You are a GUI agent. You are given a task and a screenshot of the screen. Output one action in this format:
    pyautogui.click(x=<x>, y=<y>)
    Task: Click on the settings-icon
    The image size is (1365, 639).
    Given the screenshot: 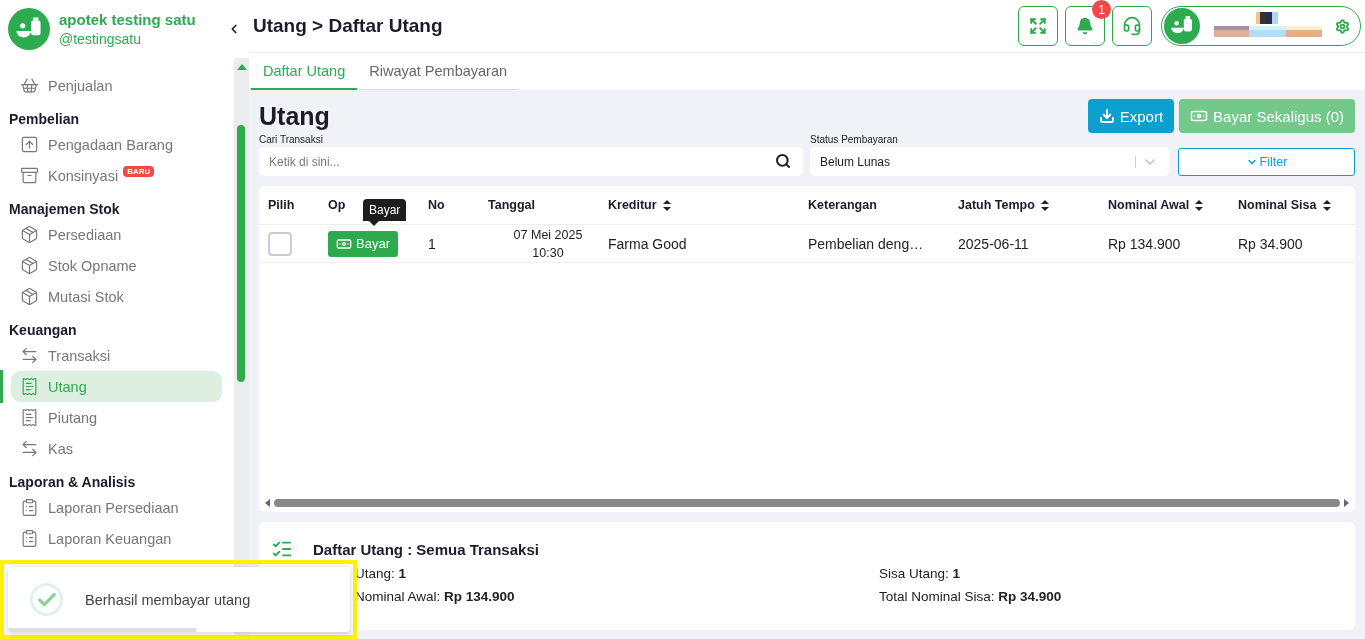 What is the action you would take?
    pyautogui.click(x=1342, y=26)
    